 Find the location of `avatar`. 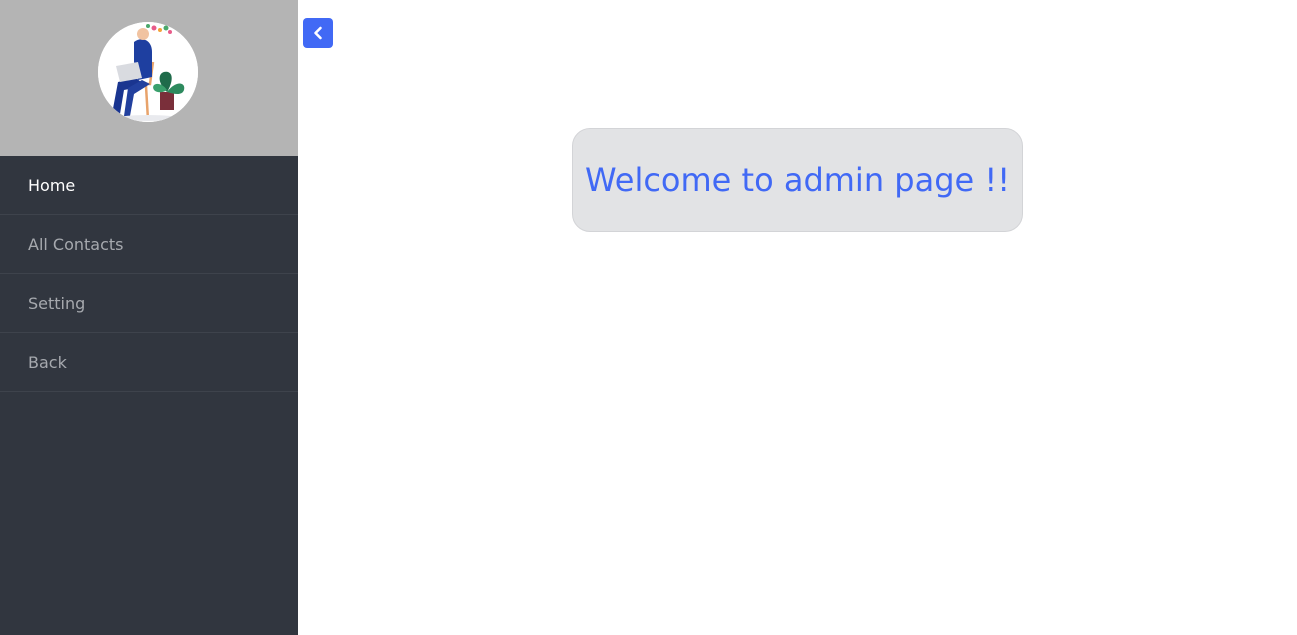

avatar is located at coordinates (148, 72).